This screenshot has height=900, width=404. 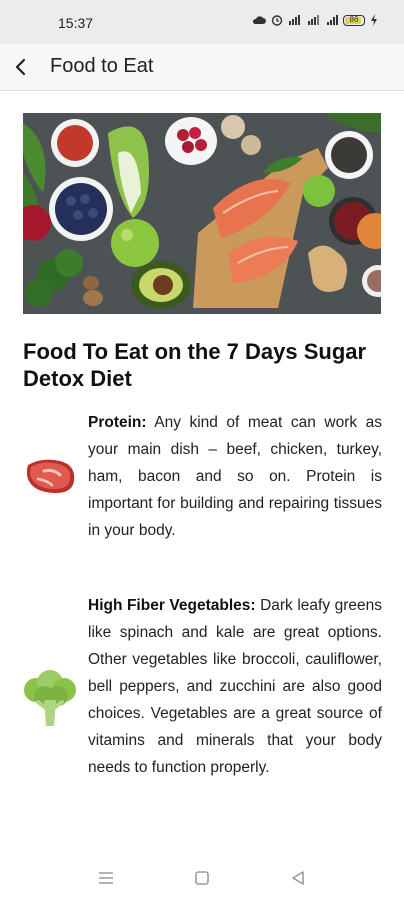 I want to click on wifi-signal-icon, so click(x=313, y=20).